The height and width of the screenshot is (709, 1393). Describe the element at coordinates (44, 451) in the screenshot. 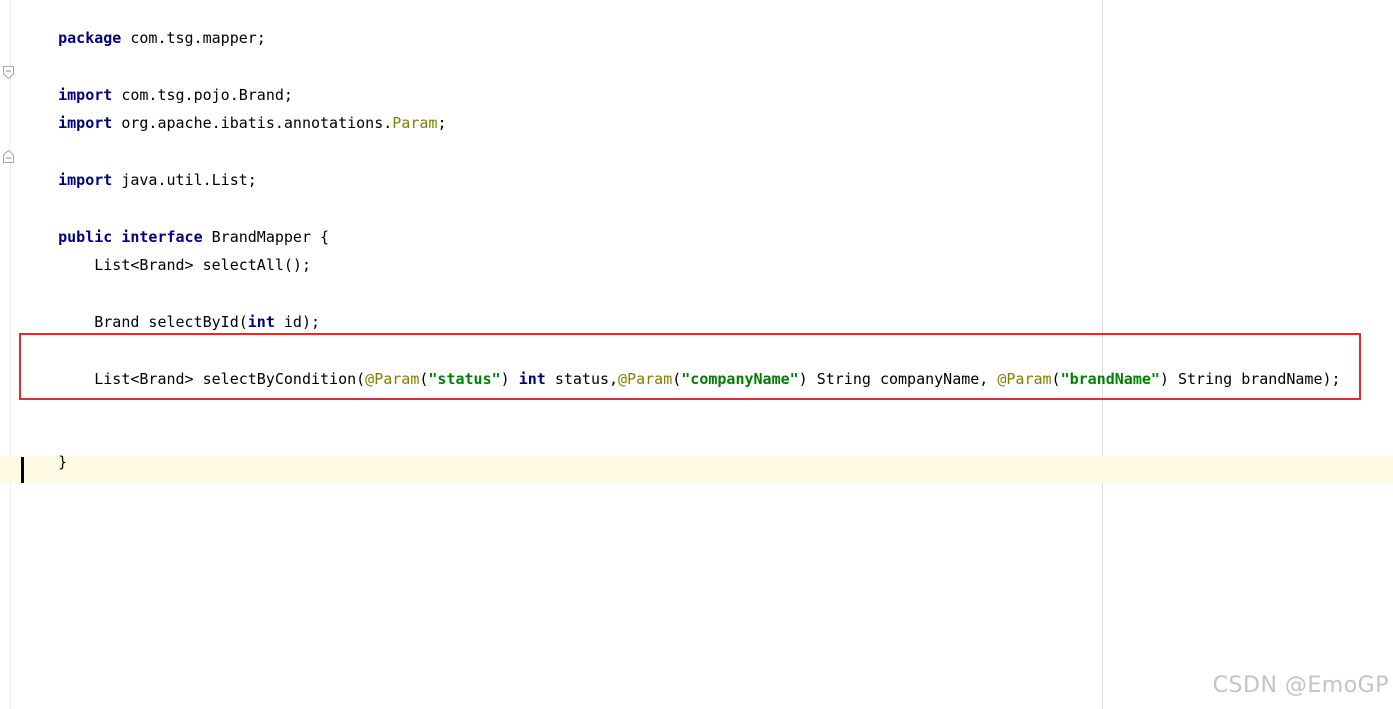

I see `code-line-closing-brace: }` at that location.